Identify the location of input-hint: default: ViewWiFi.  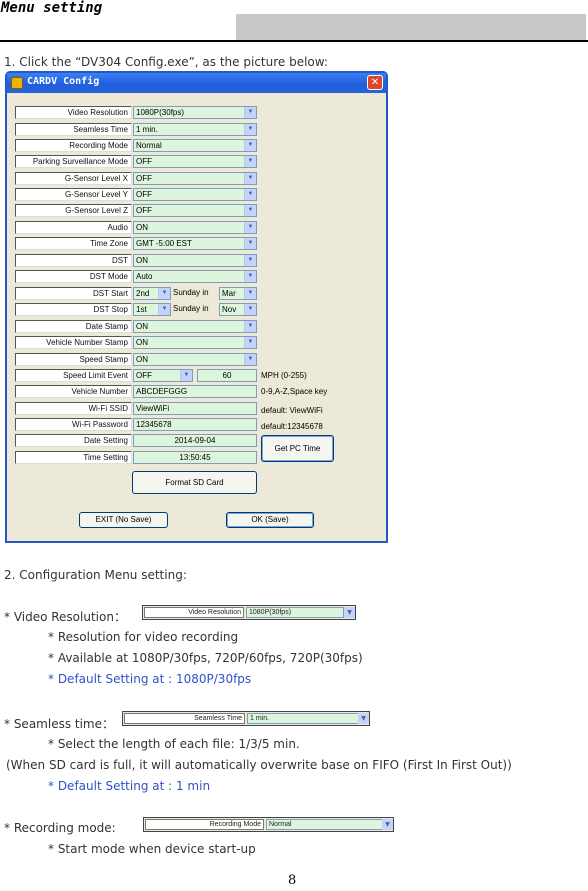
(292, 410).